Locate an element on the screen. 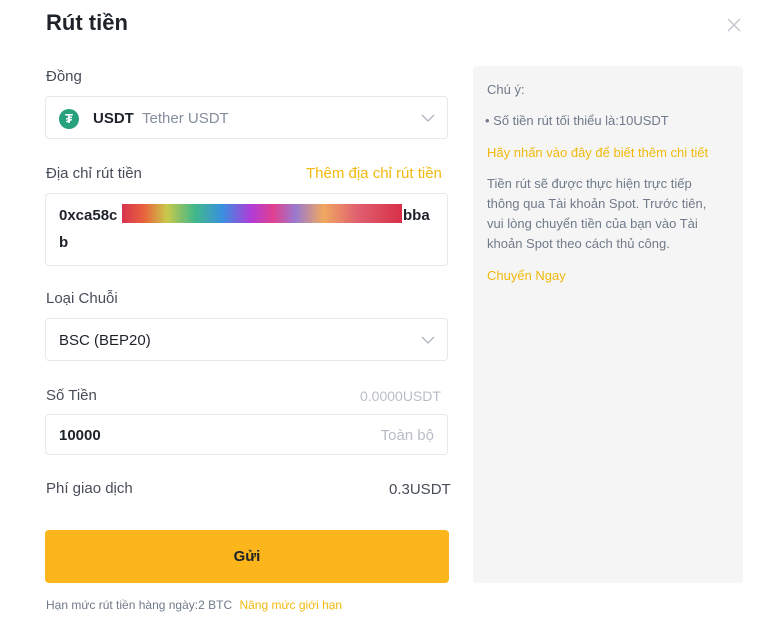 This screenshot has height=626, width=767. add-address-link: Thêm địa chỉ rút tiền is located at coordinates (374, 173).